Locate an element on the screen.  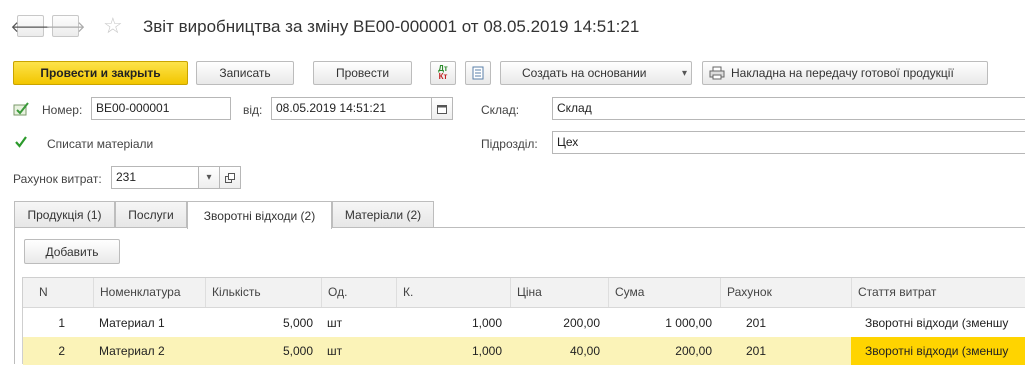
number-label: Номер: is located at coordinates (62, 110).